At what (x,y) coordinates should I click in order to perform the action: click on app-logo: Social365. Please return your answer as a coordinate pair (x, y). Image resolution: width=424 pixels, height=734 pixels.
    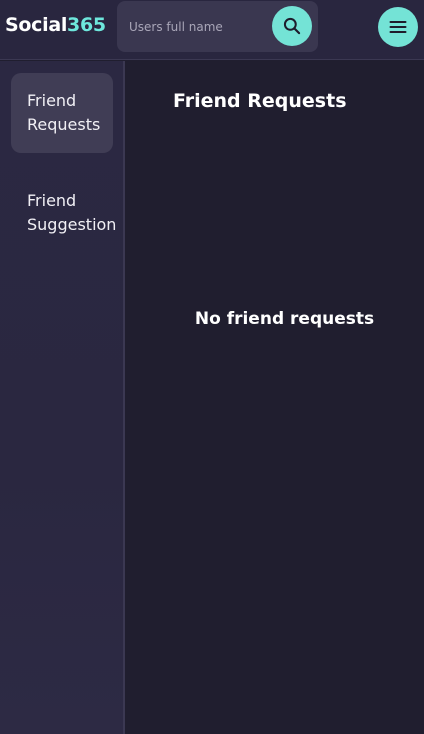
    Looking at the image, I should click on (55, 25).